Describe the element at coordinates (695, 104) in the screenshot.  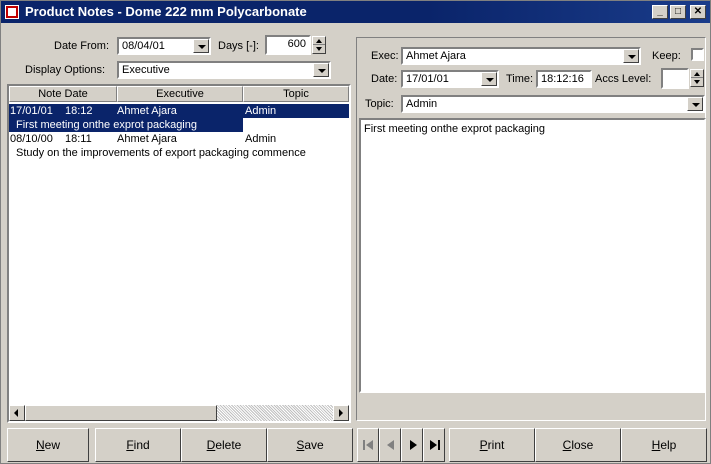
I see `topic-dropdown-icon` at that location.